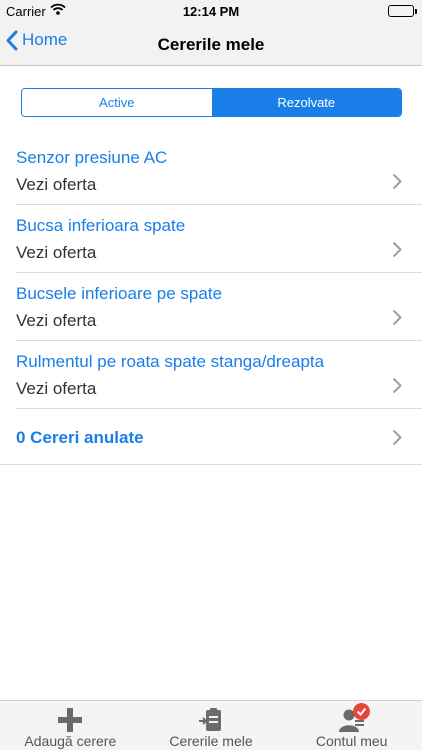 This screenshot has width=422, height=750. I want to click on tab-label: Adaugă cerere, so click(70, 741).